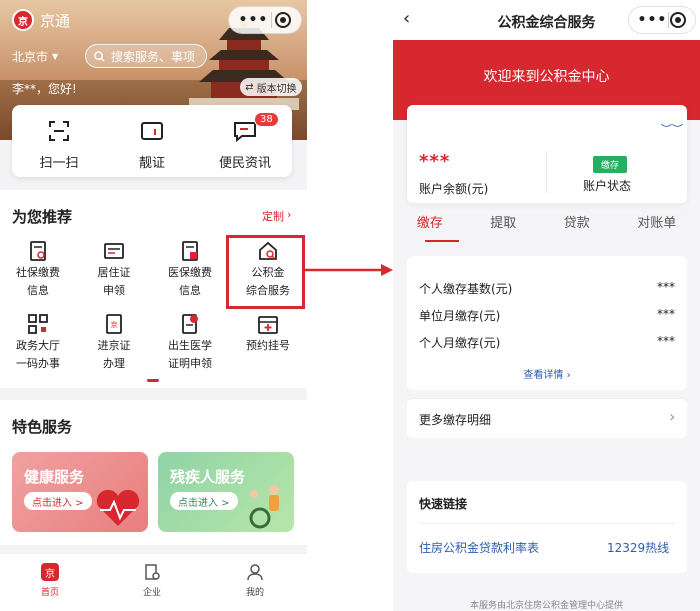 This screenshot has width=700, height=611. What do you see at coordinates (268, 333) in the screenshot?
I see `service-appointment: 预约挂号` at bounding box center [268, 333].